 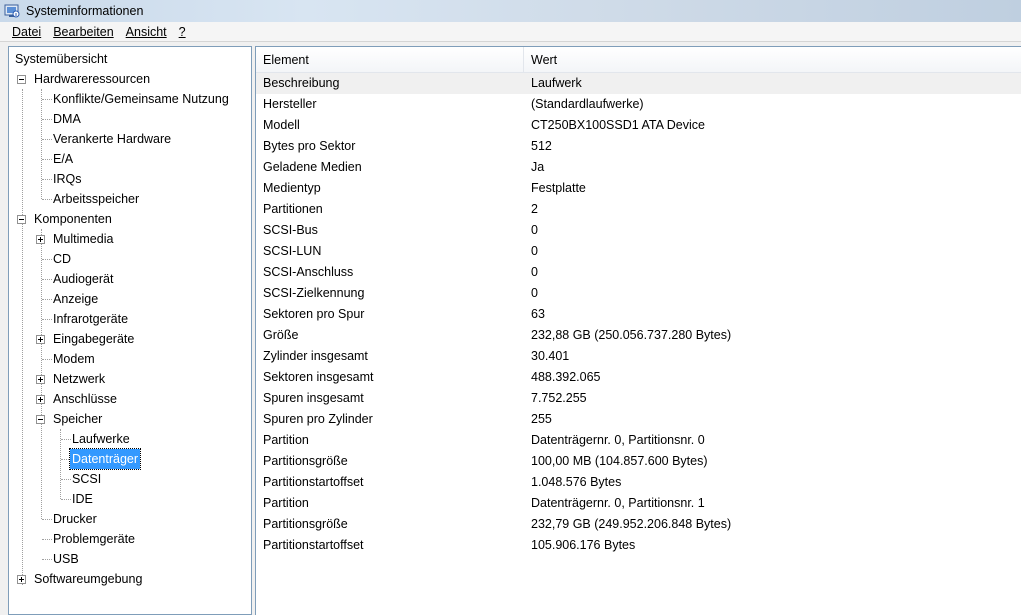 What do you see at coordinates (638, 293) in the screenshot?
I see `table-row: SCSI-Zielkennung 0` at bounding box center [638, 293].